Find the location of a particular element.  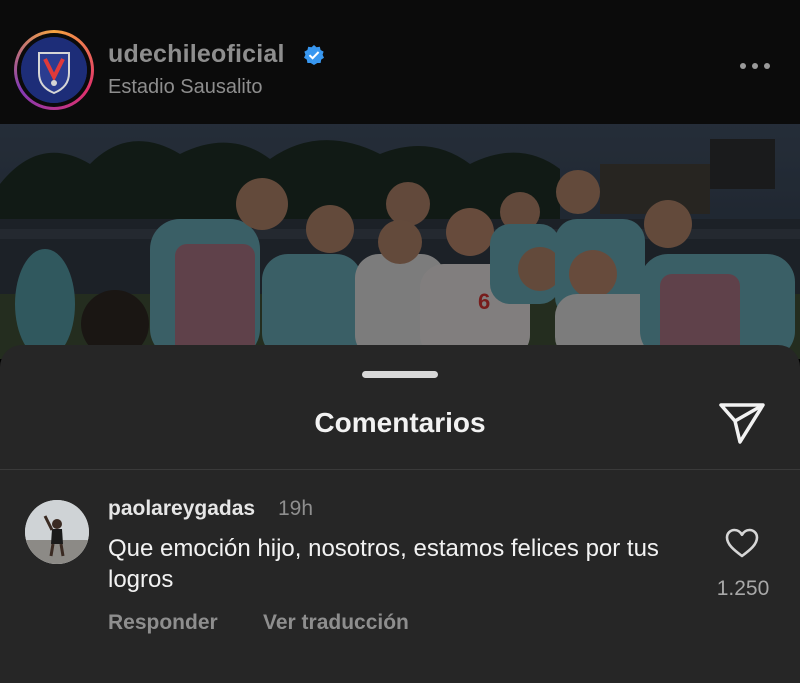

comment-username: paolareygadas is located at coordinates (181, 509).